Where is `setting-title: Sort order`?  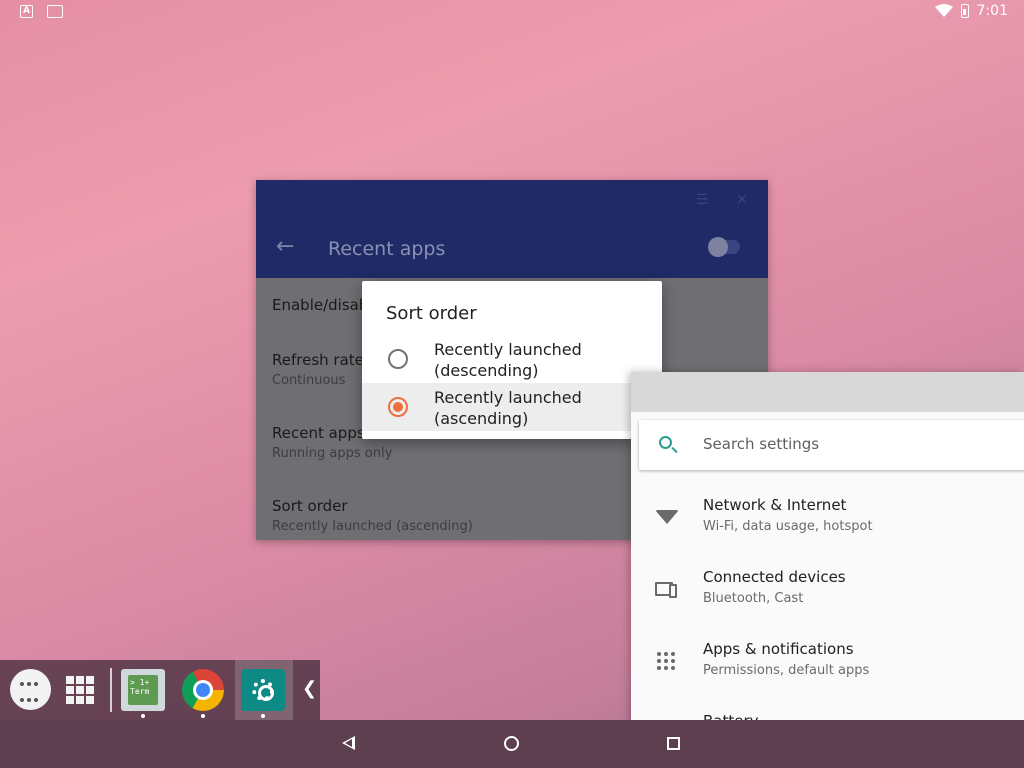
setting-title: Sort order is located at coordinates (310, 506).